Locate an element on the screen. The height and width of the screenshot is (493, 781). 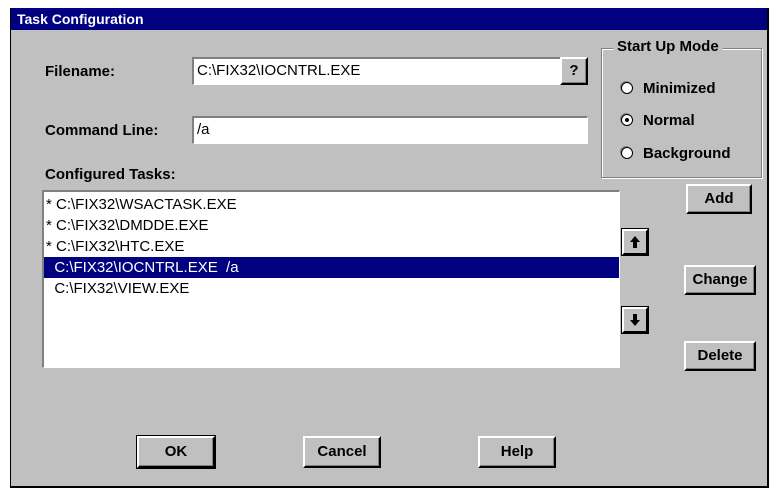
radio-background: Background is located at coordinates (676, 153).